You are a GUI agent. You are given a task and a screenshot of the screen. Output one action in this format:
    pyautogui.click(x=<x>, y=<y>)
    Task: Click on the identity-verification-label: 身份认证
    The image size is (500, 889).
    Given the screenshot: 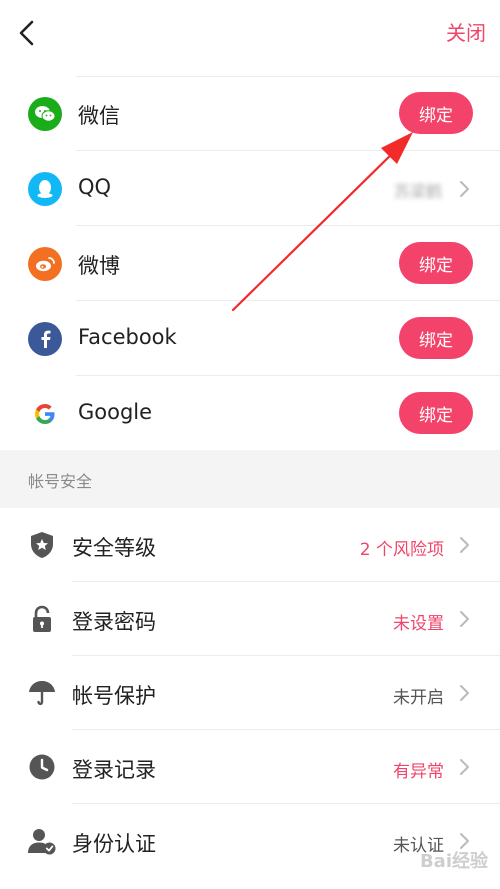 What is the action you would take?
    pyautogui.click(x=114, y=844)
    